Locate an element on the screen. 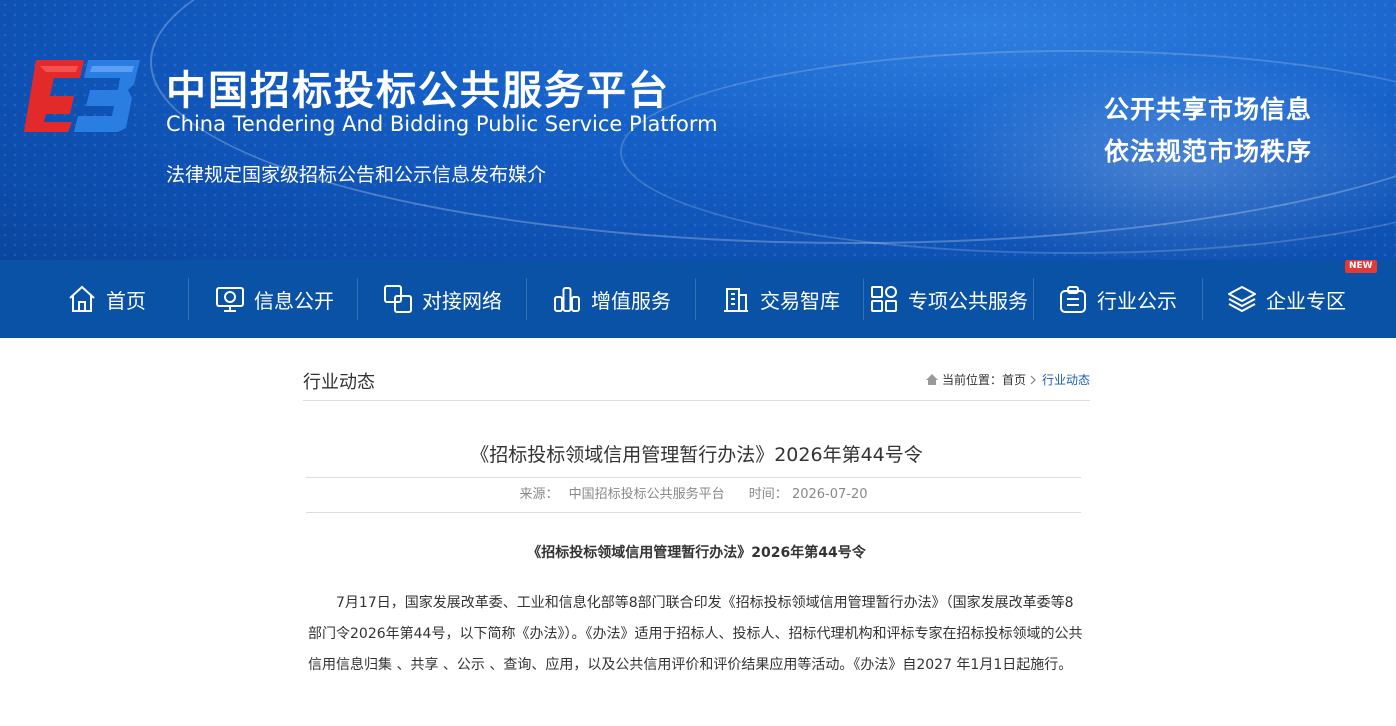 The height and width of the screenshot is (726, 1396). slogan-line-1: 公开共享市场信息 is located at coordinates (1208, 109).